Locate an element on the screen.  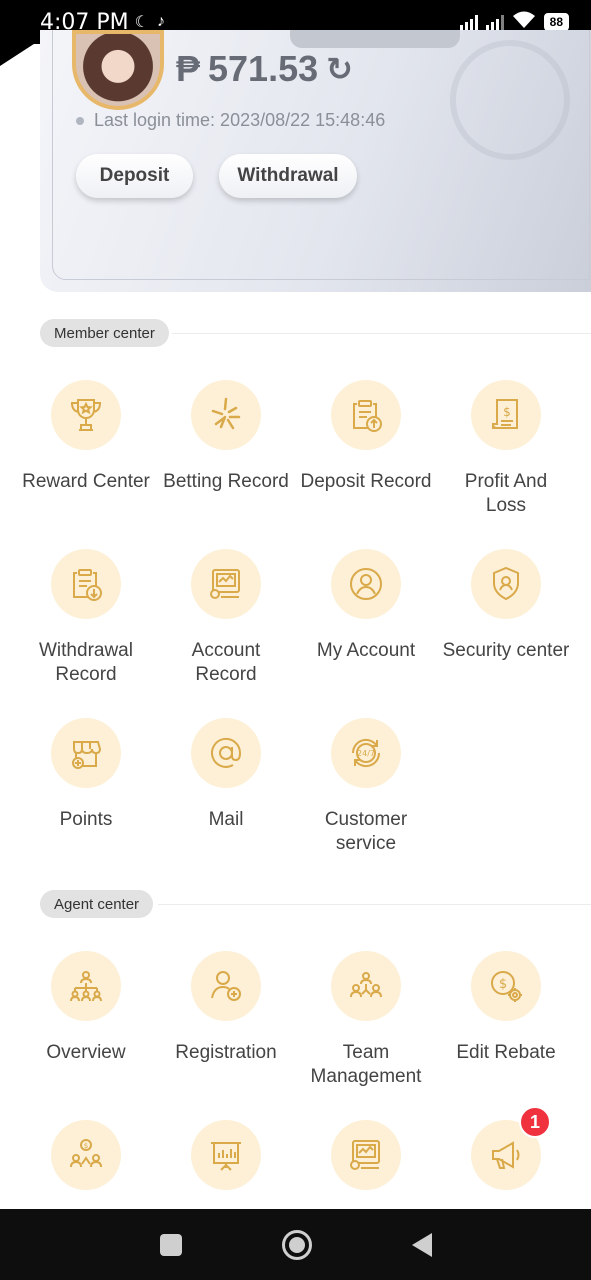
moon-icon: ☾ is located at coordinates (141, 22).